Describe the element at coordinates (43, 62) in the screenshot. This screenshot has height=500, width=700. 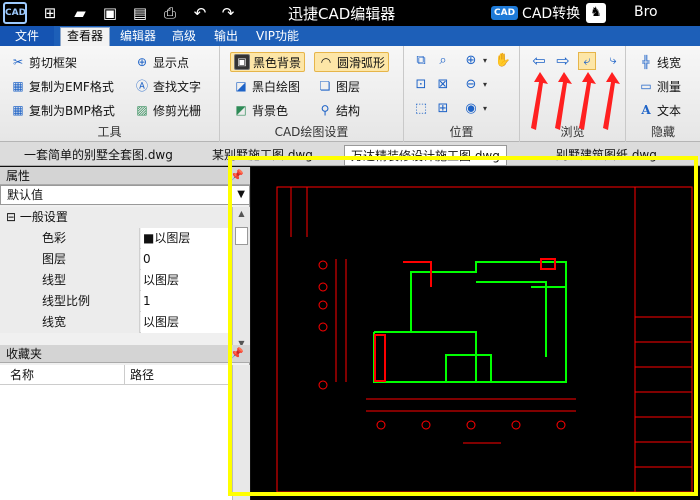
I see `clip-frame-button: ✂ 剪切框架` at that location.